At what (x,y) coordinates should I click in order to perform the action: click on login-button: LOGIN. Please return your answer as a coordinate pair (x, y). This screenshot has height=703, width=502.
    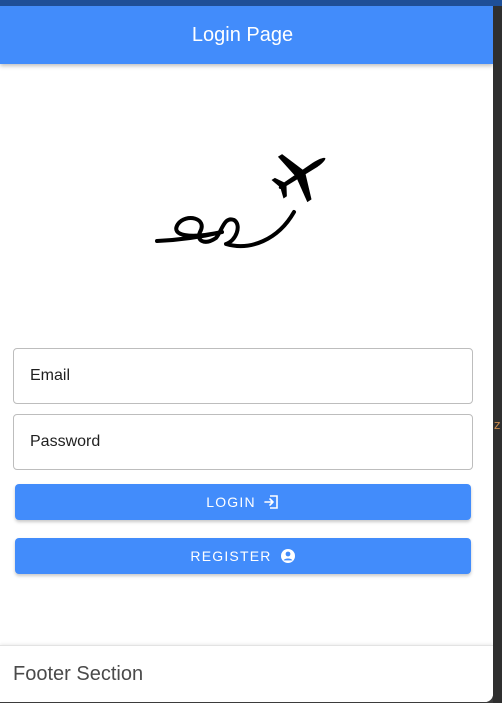
    Looking at the image, I should click on (243, 502).